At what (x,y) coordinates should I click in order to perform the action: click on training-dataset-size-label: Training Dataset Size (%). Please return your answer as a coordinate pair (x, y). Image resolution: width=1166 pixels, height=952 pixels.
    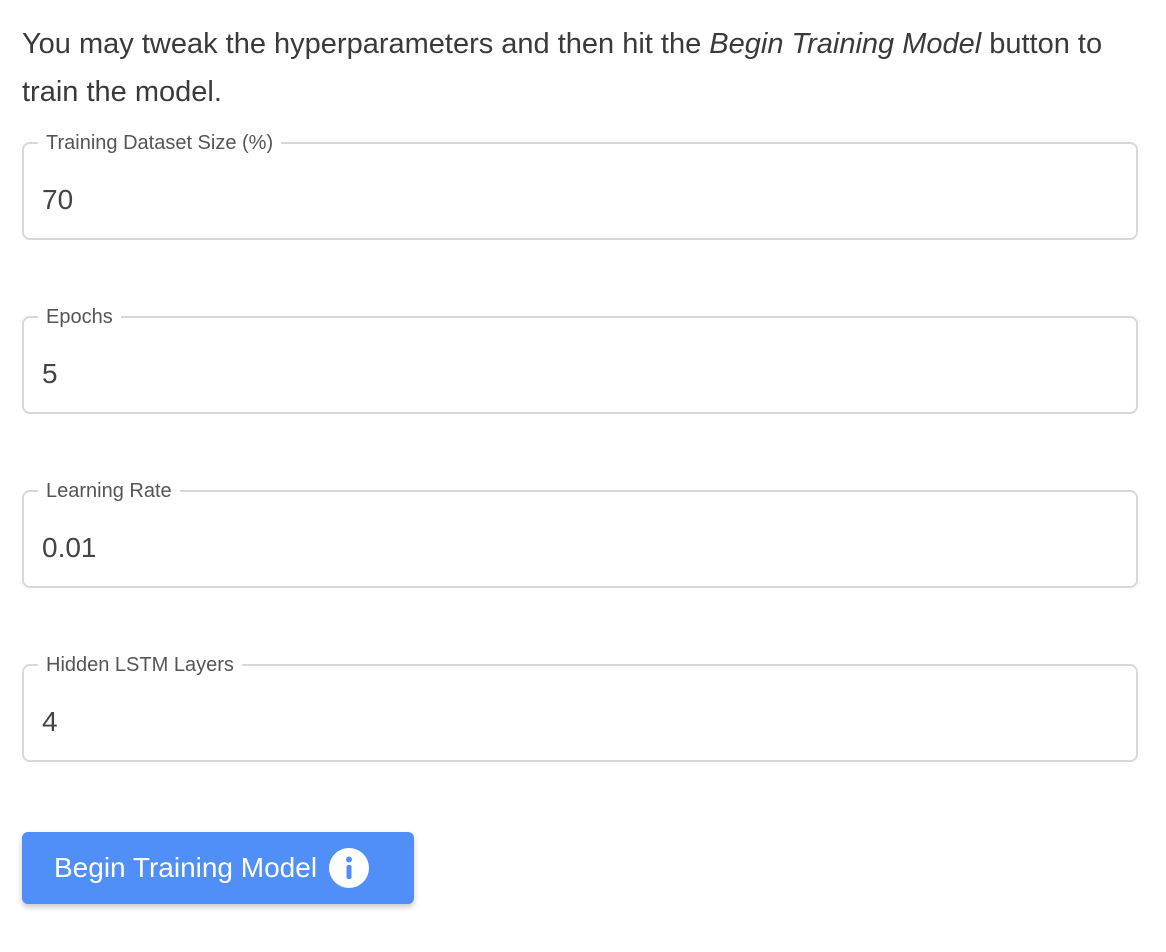
    Looking at the image, I should click on (160, 143).